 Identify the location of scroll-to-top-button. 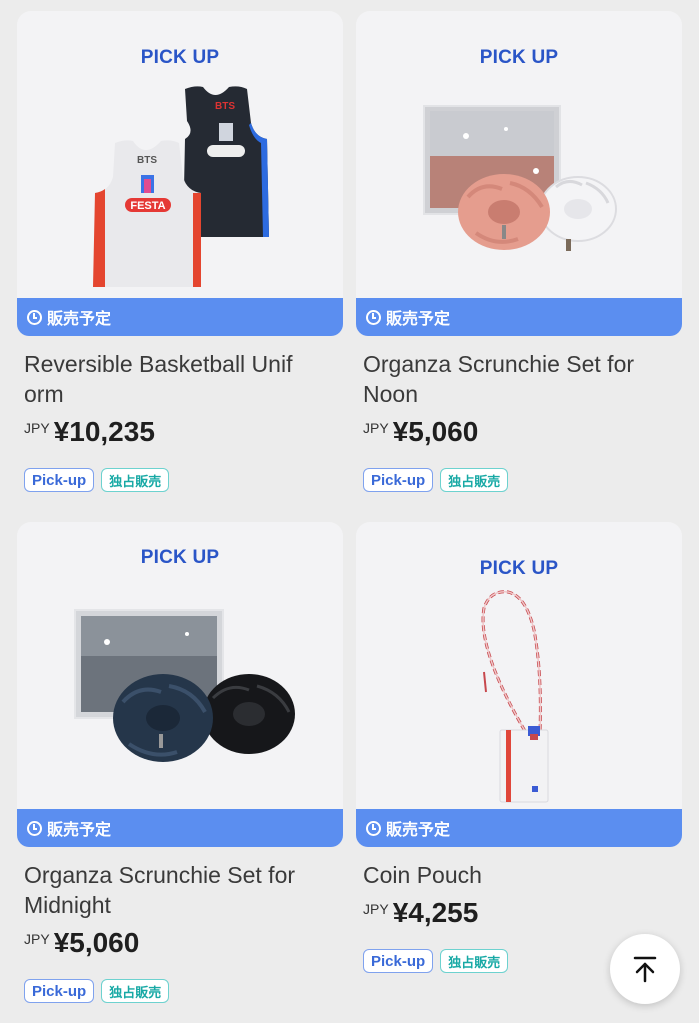
(645, 969).